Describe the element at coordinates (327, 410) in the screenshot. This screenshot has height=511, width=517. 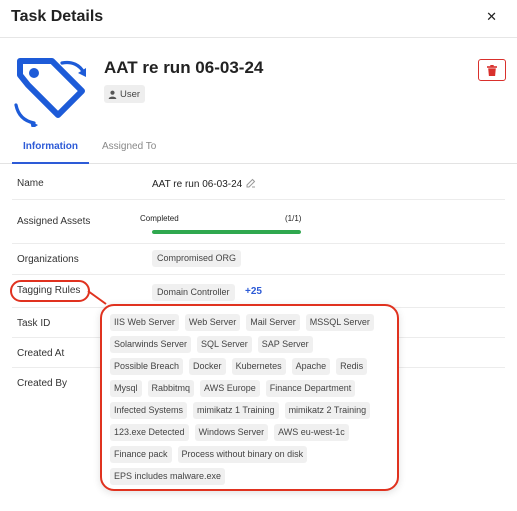
I see `popover-tag-chip: mimikatz 2 Training` at that location.